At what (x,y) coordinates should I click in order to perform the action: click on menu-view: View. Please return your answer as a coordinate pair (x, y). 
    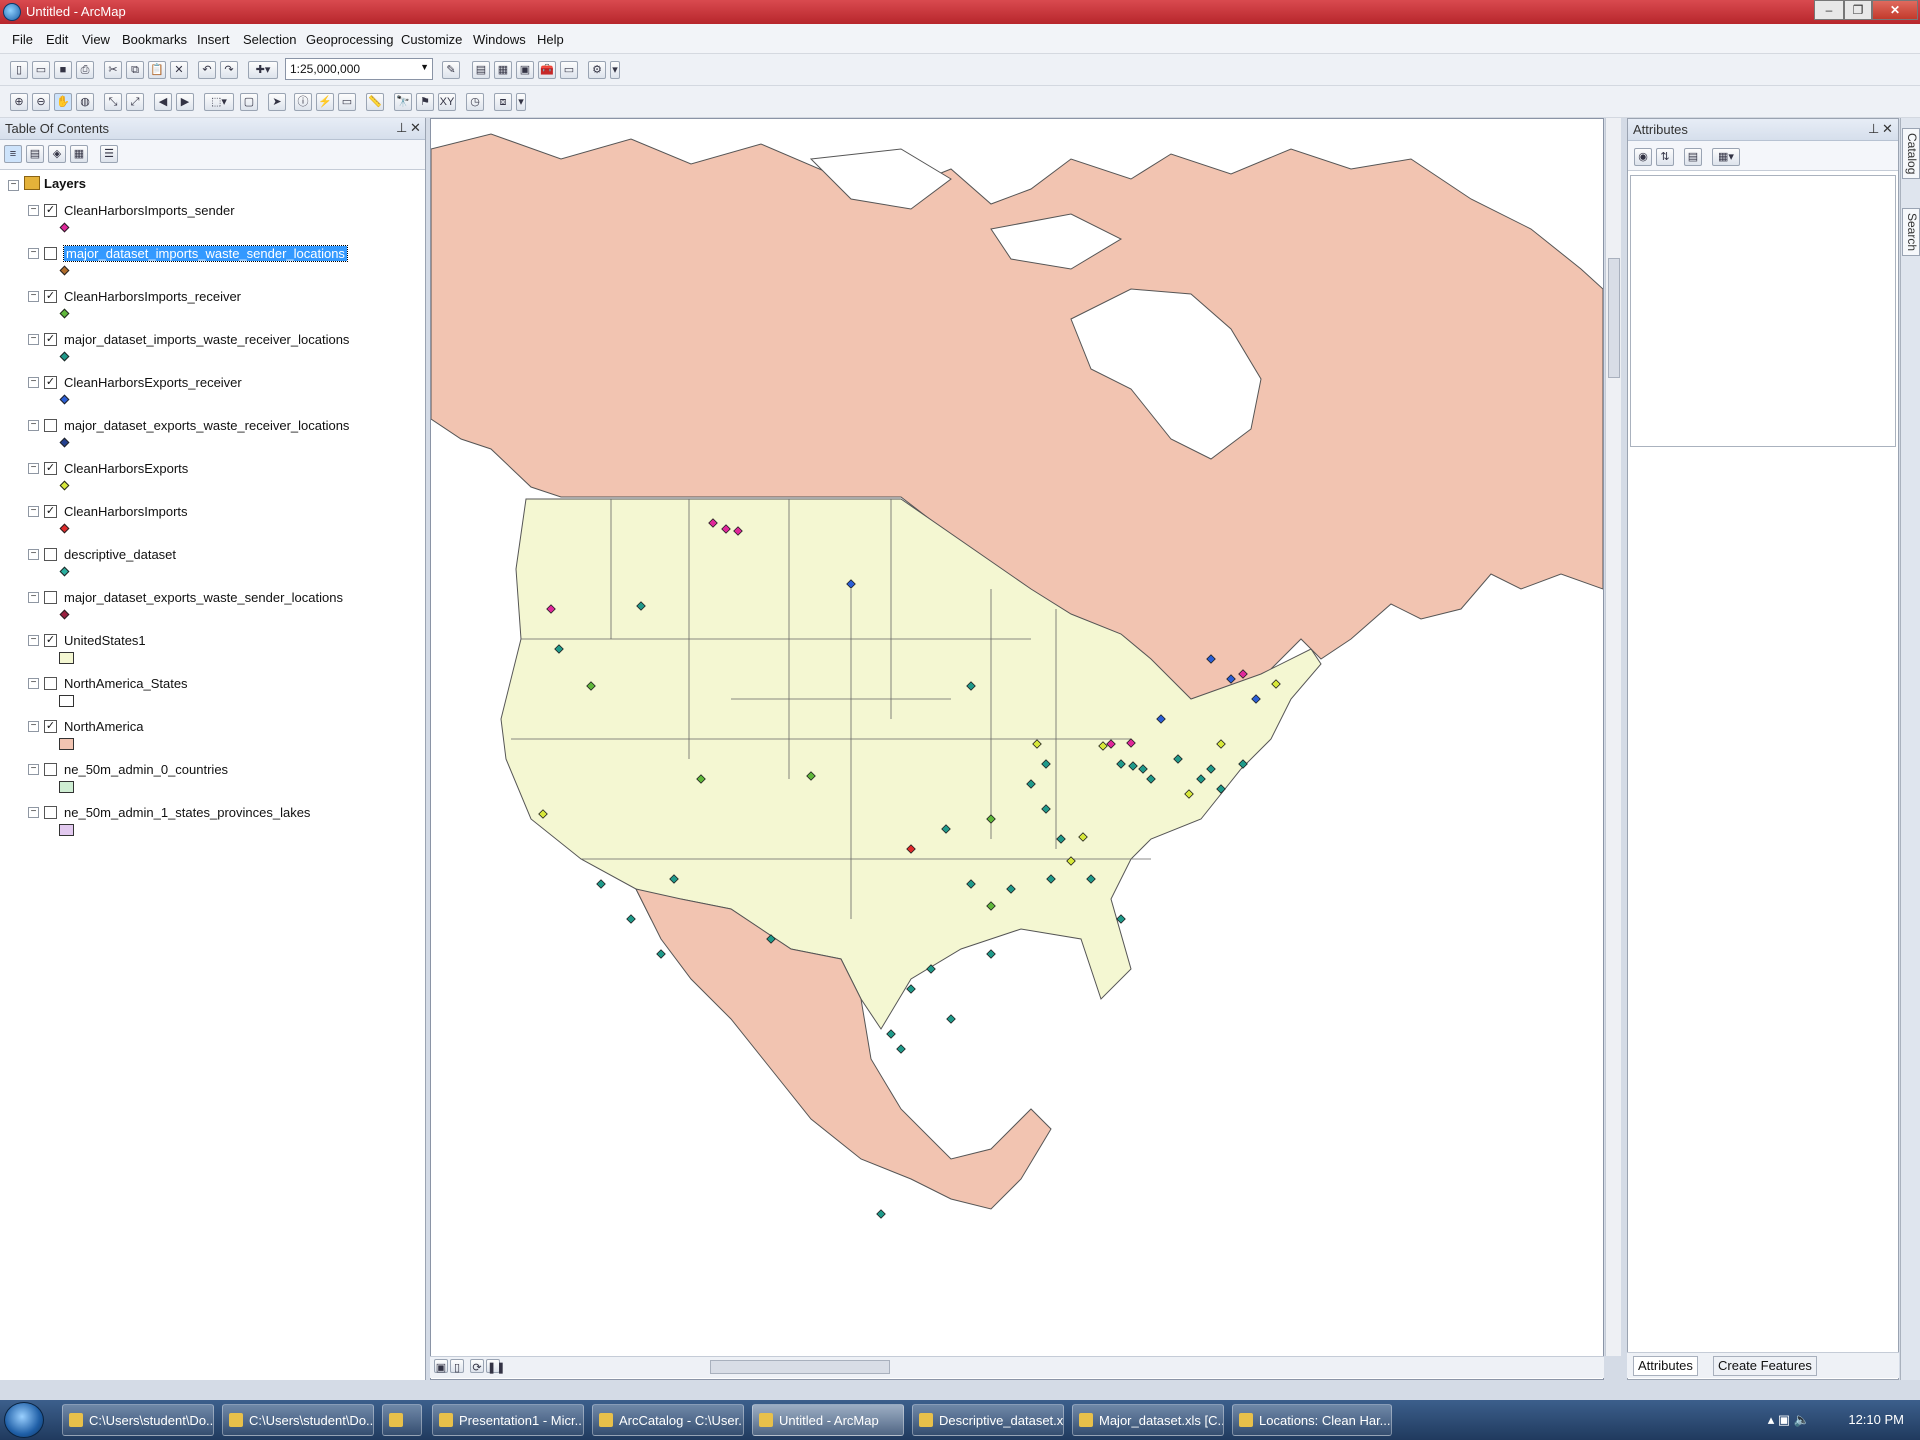
    Looking at the image, I should click on (96, 39).